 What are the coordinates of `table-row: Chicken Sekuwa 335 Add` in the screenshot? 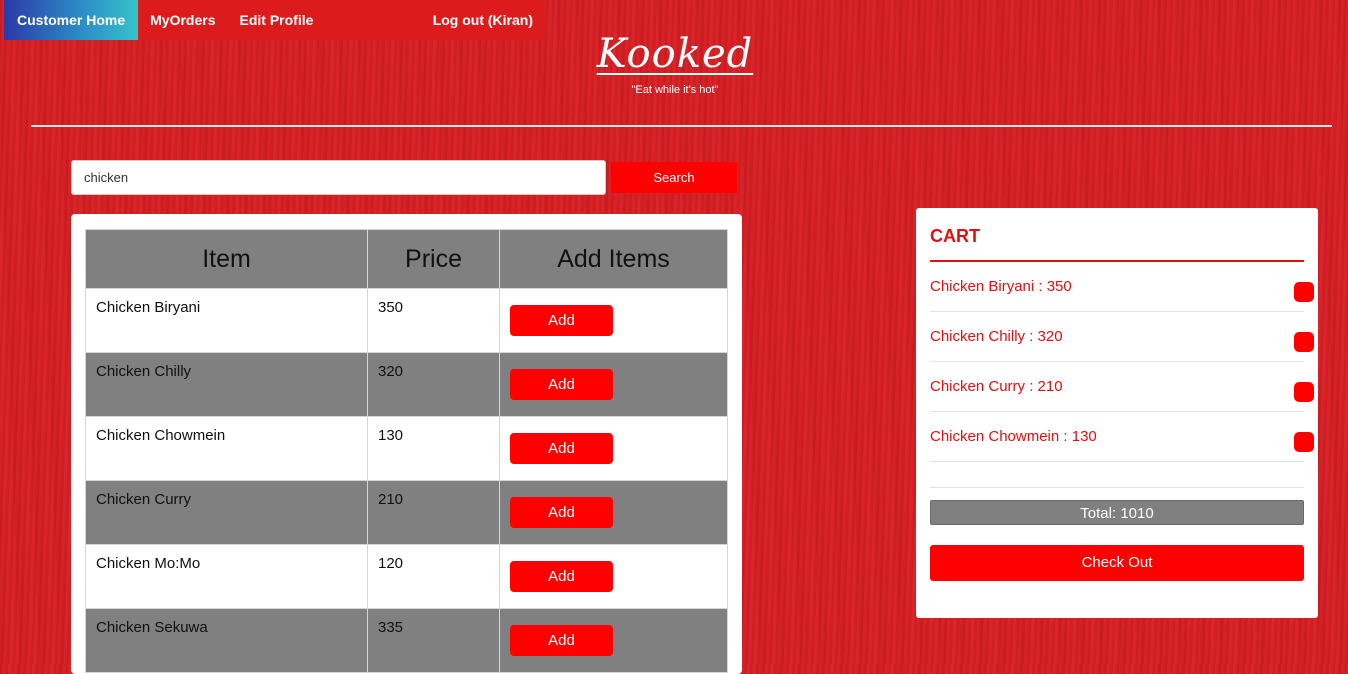 It's located at (406, 640).